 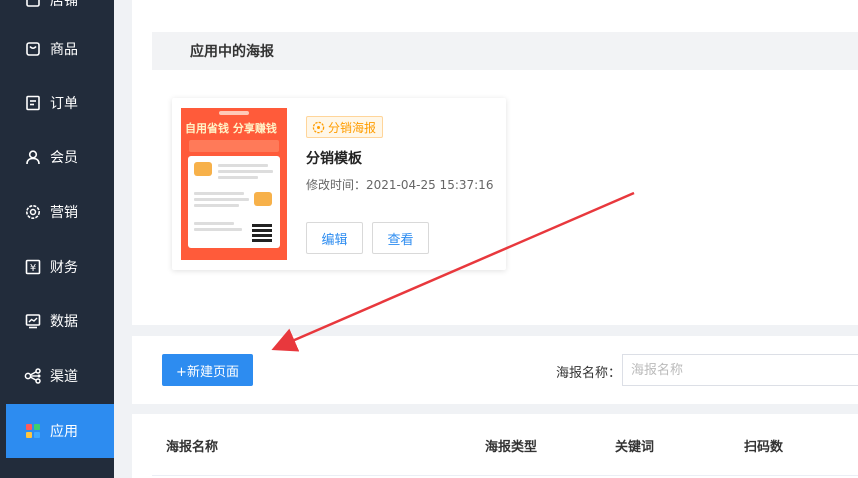 What do you see at coordinates (232, 52) in the screenshot?
I see `section-title: 应用中的海报` at bounding box center [232, 52].